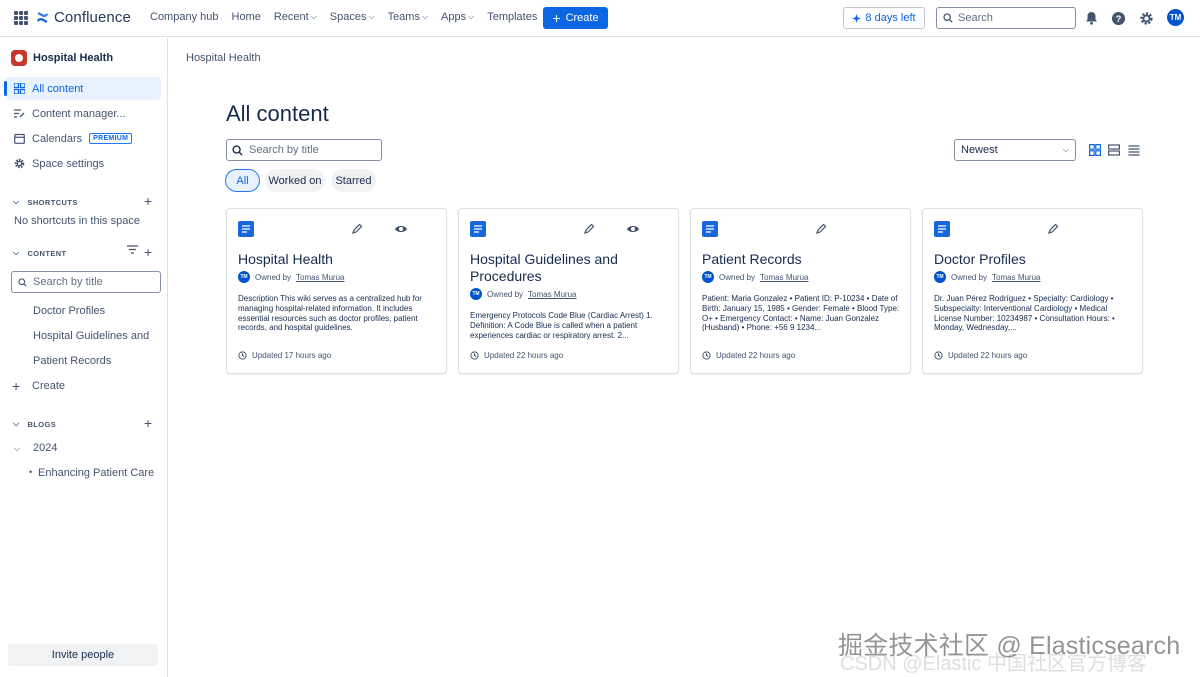  Describe the element at coordinates (246, 17) in the screenshot. I see `nav-home: Home` at that location.